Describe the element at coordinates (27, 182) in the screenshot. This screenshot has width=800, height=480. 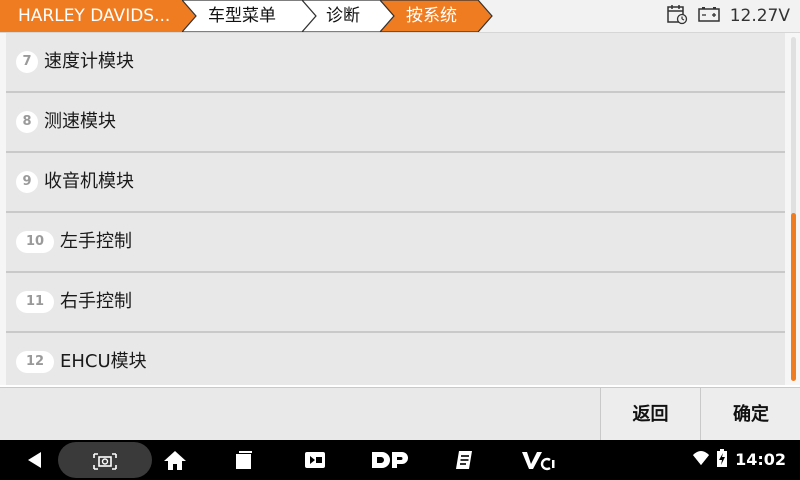
I see `item-number-badge: 9` at that location.